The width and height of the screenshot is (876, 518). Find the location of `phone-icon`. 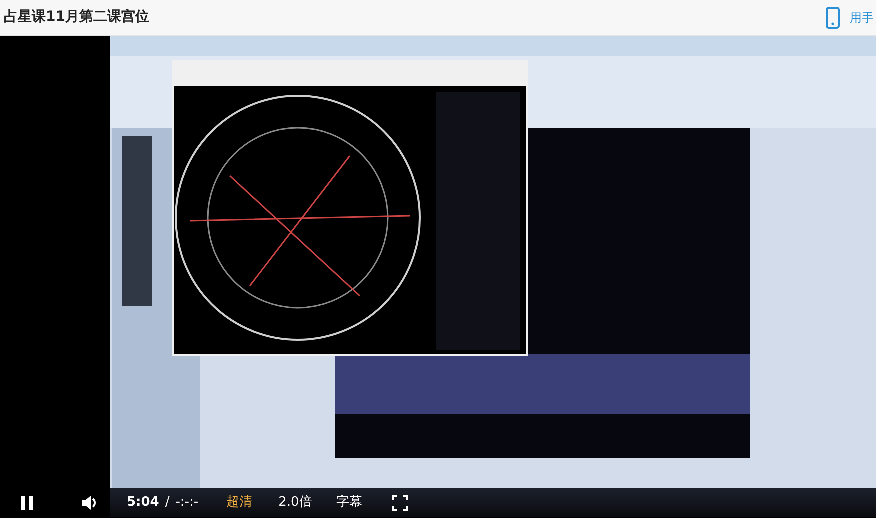

phone-icon is located at coordinates (833, 17).